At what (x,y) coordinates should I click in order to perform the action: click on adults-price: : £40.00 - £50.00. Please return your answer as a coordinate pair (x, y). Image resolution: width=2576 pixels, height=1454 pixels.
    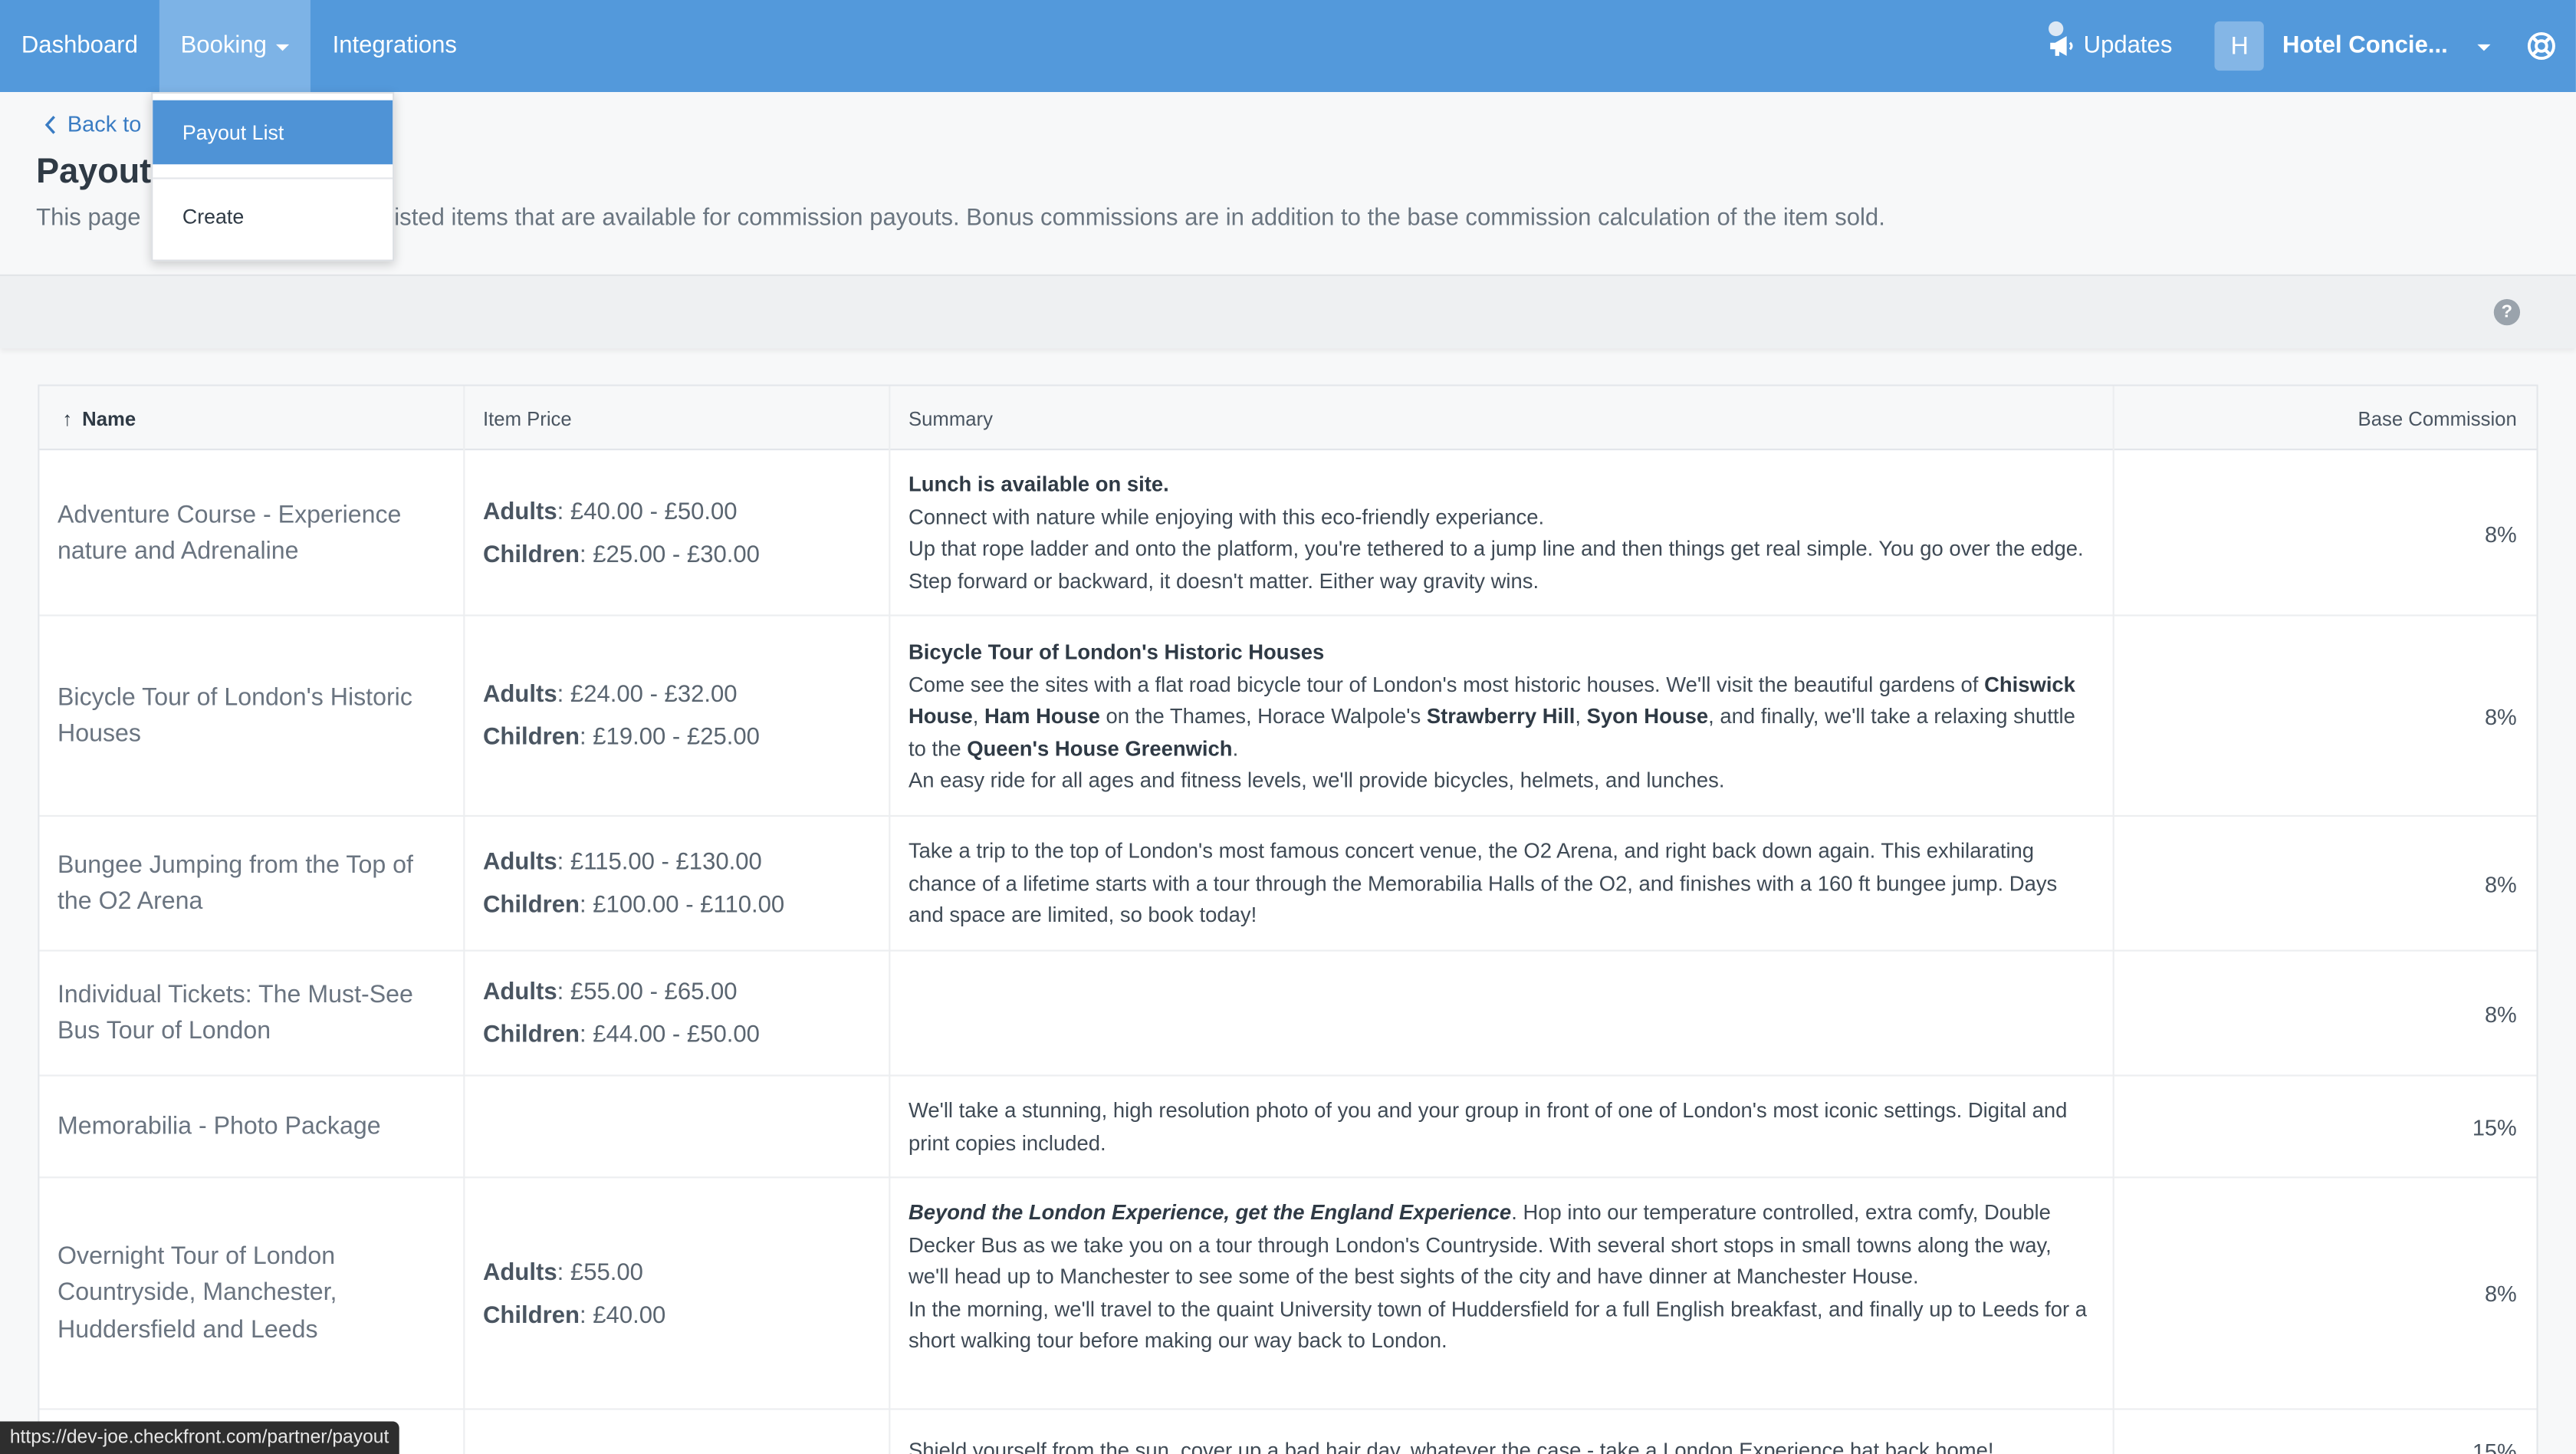
    Looking at the image, I should click on (648, 512).